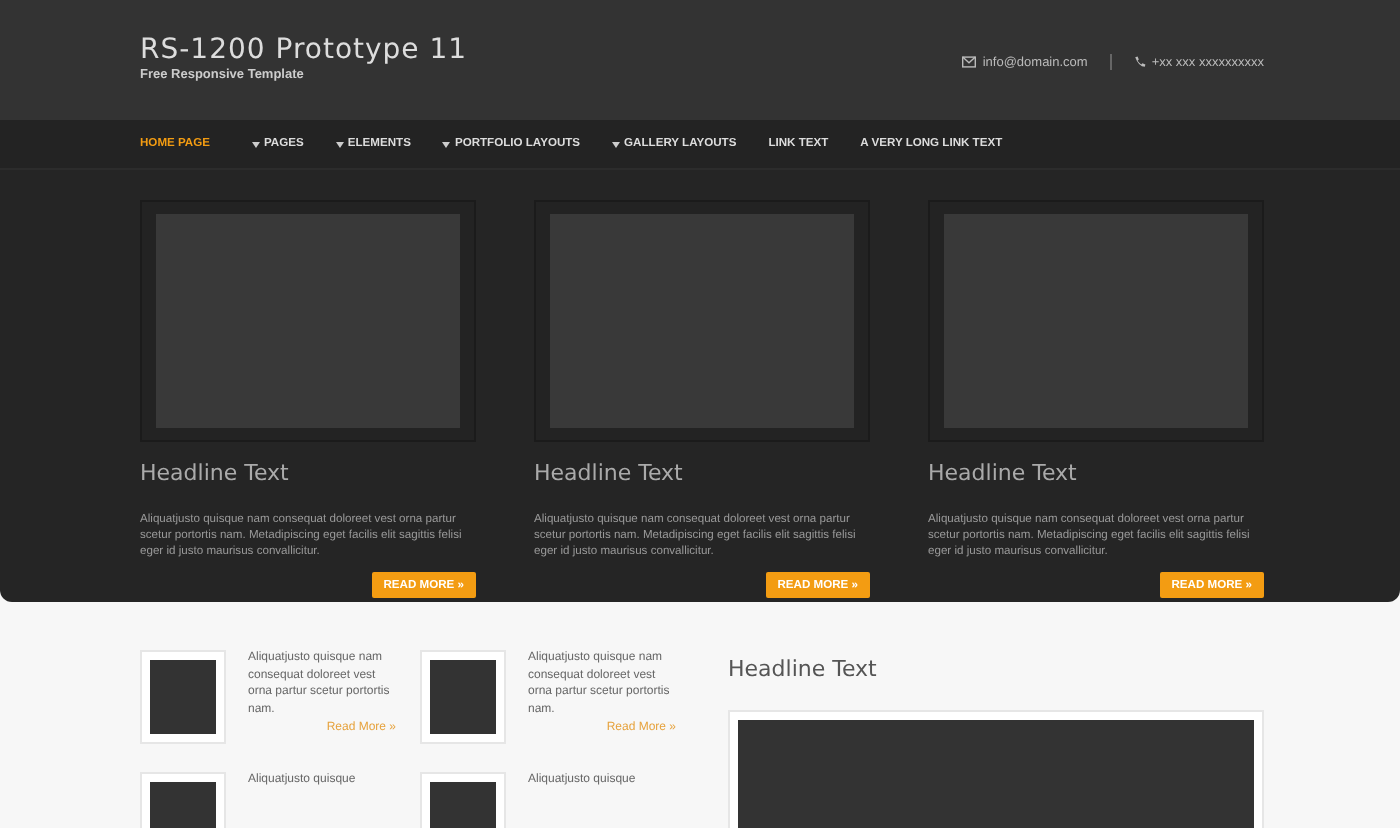 Image resolution: width=1400 pixels, height=828 pixels. What do you see at coordinates (304, 50) in the screenshot?
I see `site-title: RS-1200 Prototype 11` at bounding box center [304, 50].